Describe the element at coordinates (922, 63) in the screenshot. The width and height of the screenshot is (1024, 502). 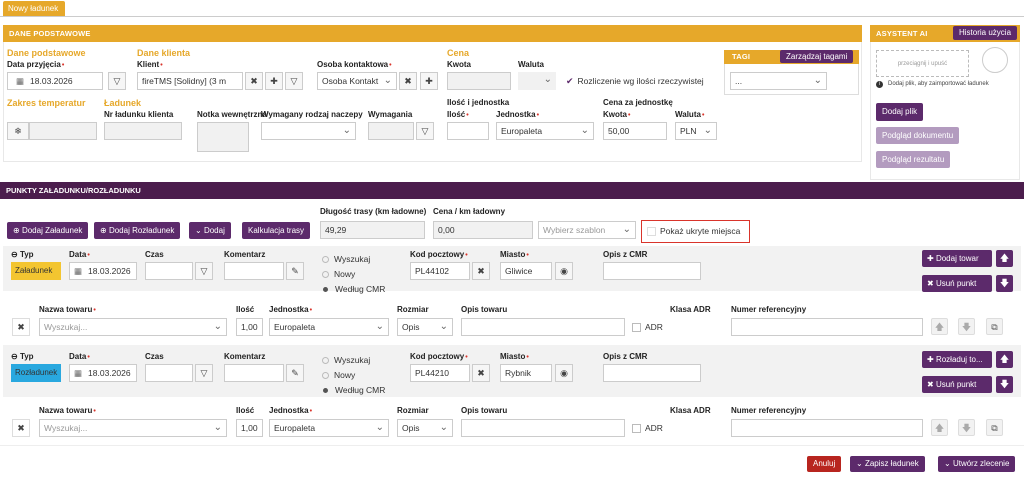
I see `file-dropzone: przeciągnij i upuść` at that location.